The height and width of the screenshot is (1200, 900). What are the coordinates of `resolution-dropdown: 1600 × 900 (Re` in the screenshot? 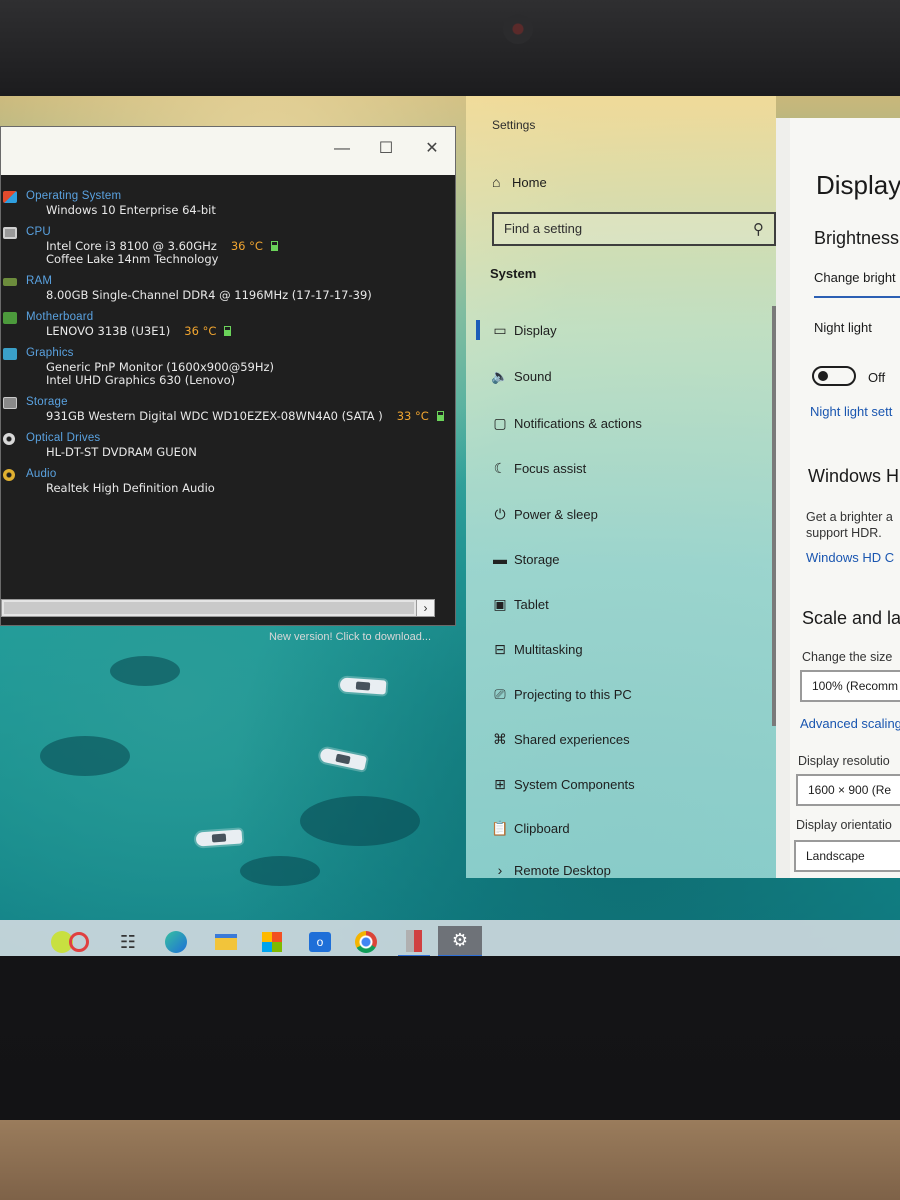 It's located at (848, 790).